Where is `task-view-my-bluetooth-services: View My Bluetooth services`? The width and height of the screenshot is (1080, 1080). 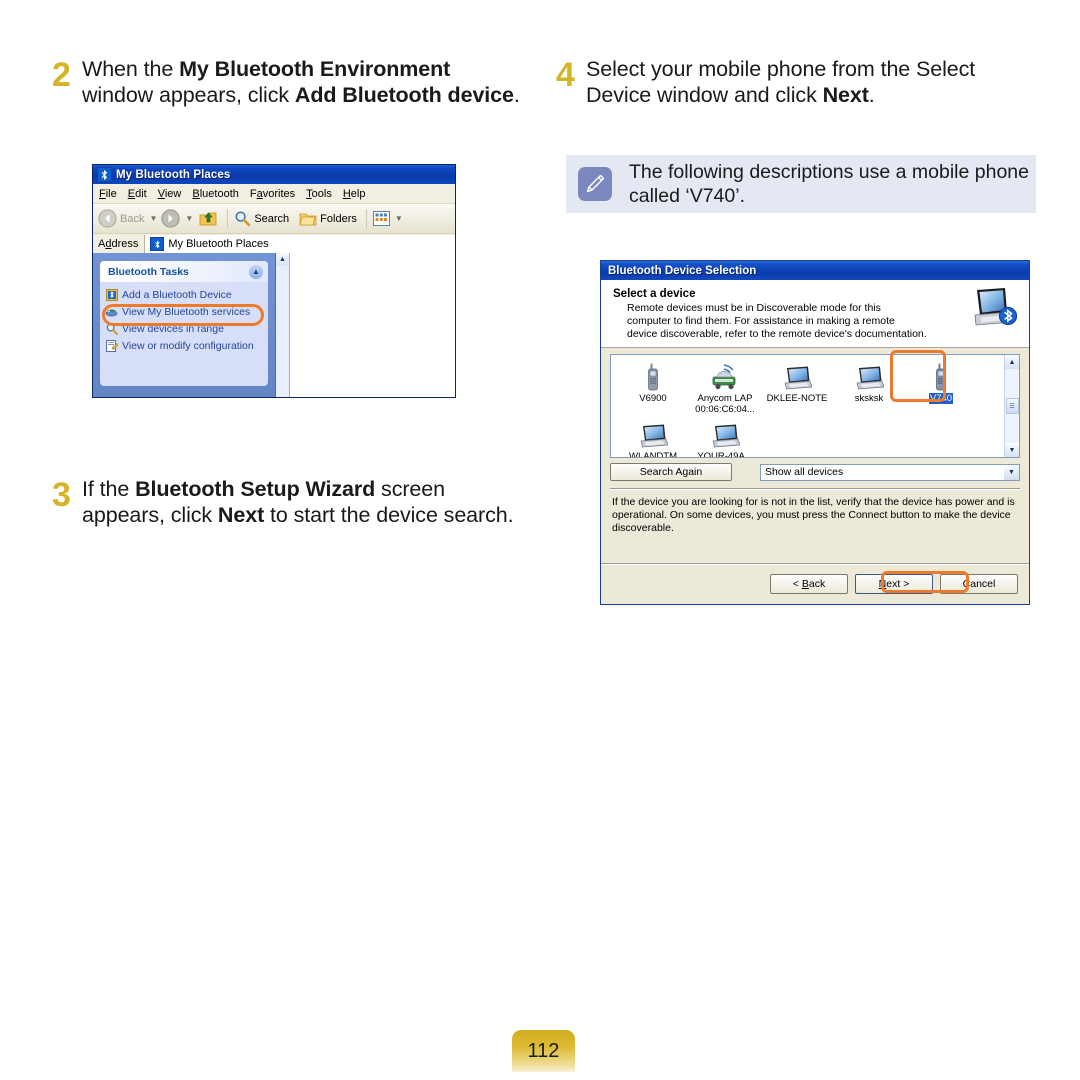 task-view-my-bluetooth-services: View My Bluetooth services is located at coordinates (186, 311).